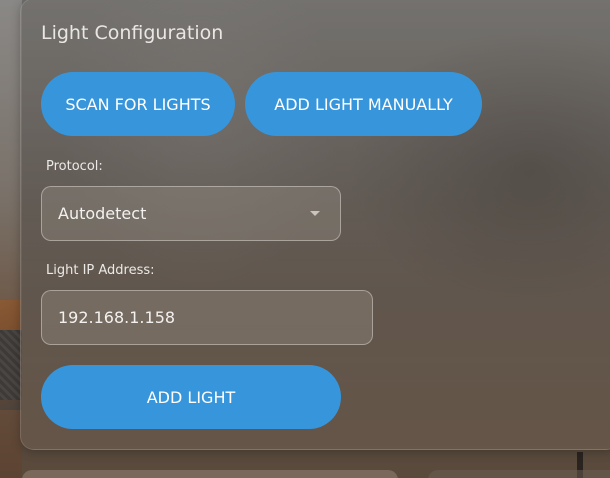 The width and height of the screenshot is (610, 478). I want to click on ip-address-value: 192.168.1.158, so click(117, 317).